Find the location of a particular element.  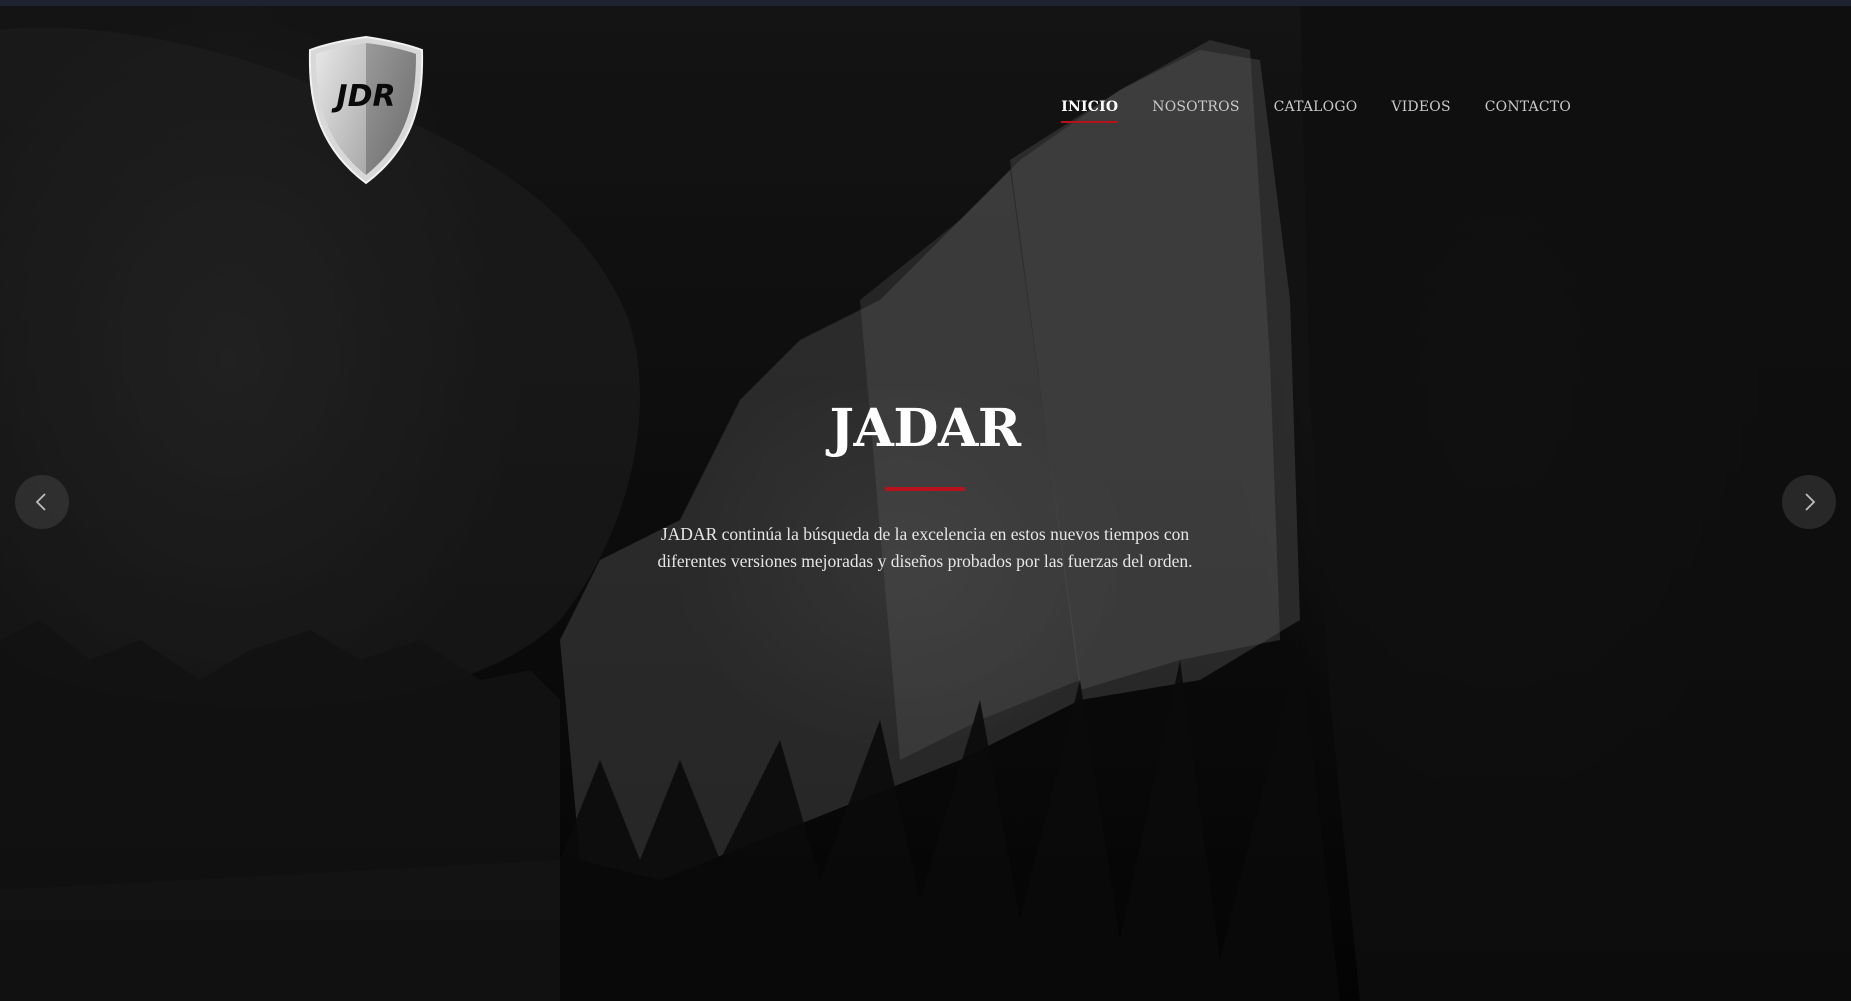

nav-item-label: CATALOGO is located at coordinates (1315, 107).